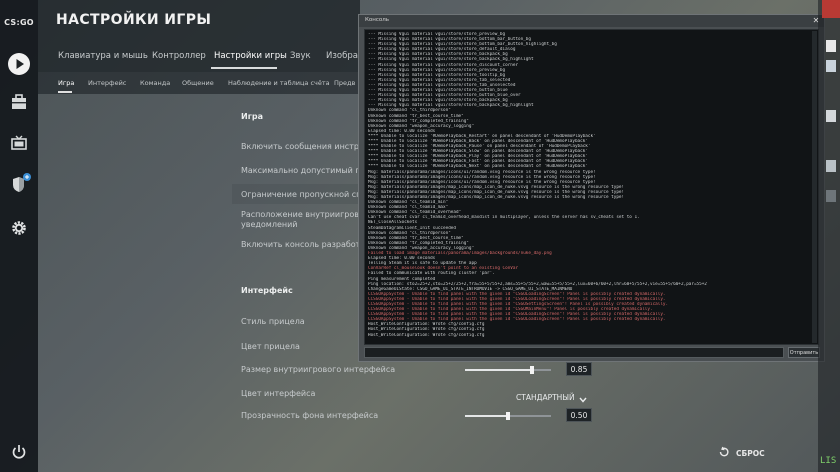  I want to click on hud-scale-slider-knob, so click(532, 370).